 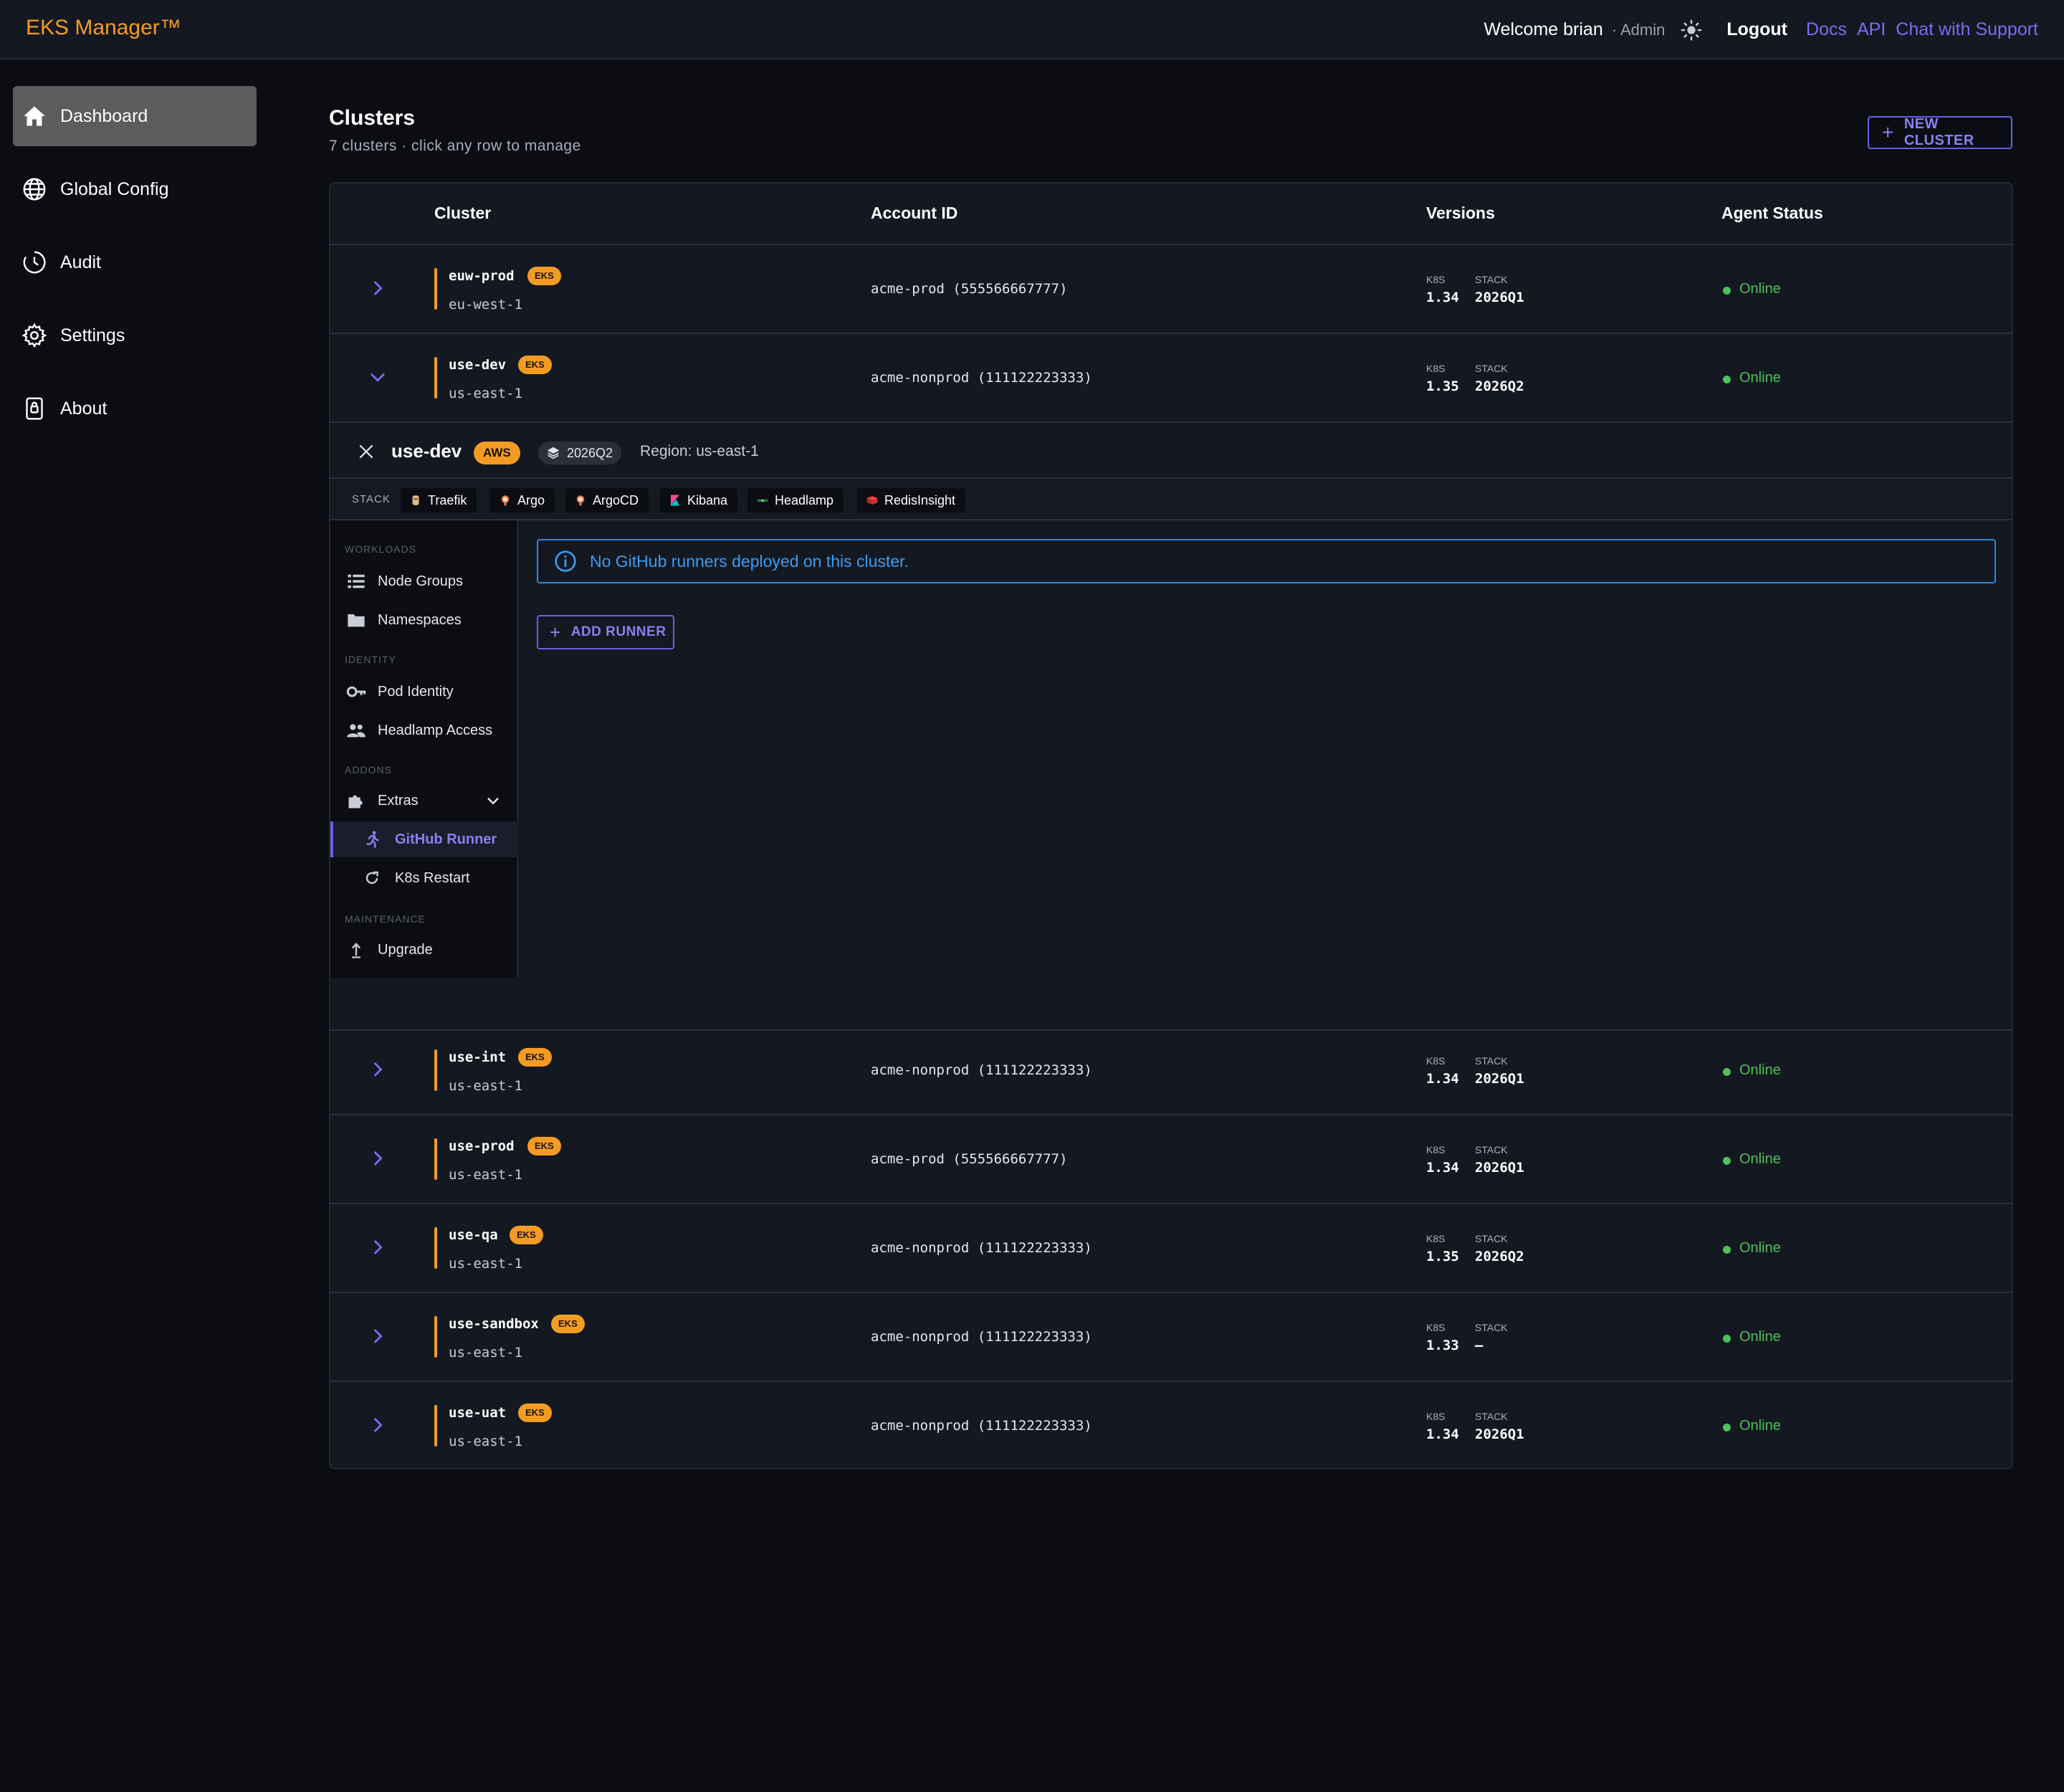 What do you see at coordinates (1691, 30) in the screenshot?
I see `theme-toggle-sun-icon` at bounding box center [1691, 30].